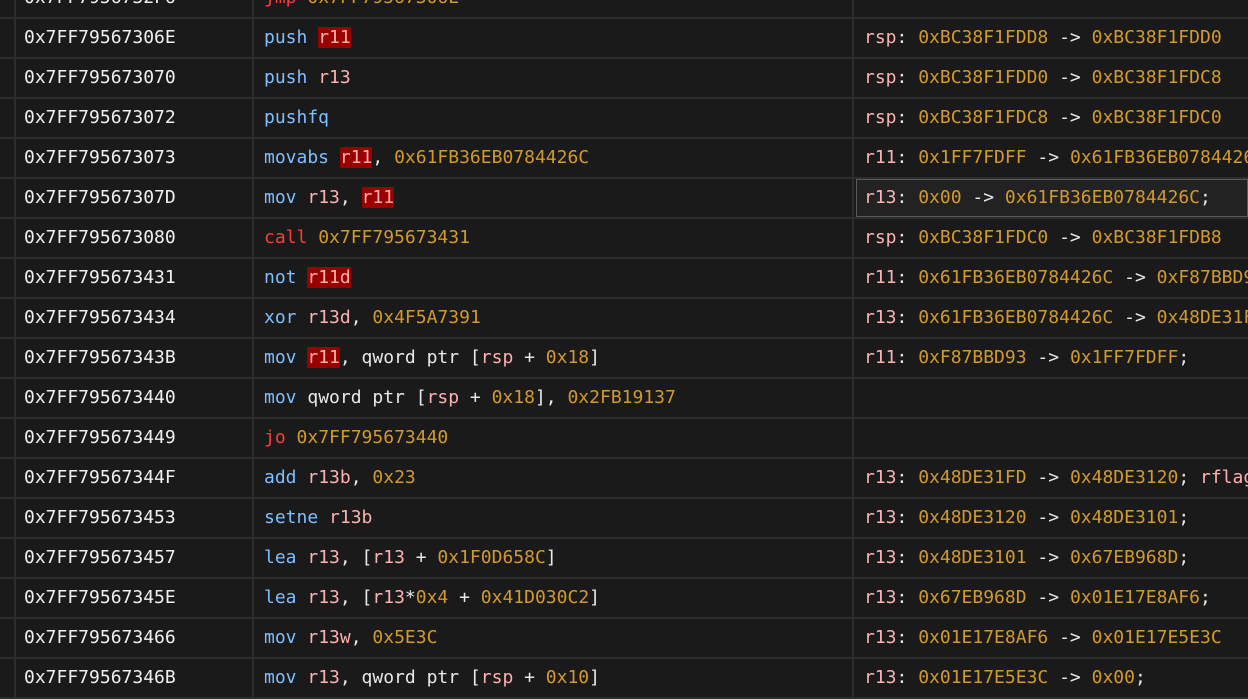 The height and width of the screenshot is (699, 1248). Describe the element at coordinates (555, 358) in the screenshot. I see `instruction-cell: mov r11, qword ptr [rsp + 0x18]` at that location.